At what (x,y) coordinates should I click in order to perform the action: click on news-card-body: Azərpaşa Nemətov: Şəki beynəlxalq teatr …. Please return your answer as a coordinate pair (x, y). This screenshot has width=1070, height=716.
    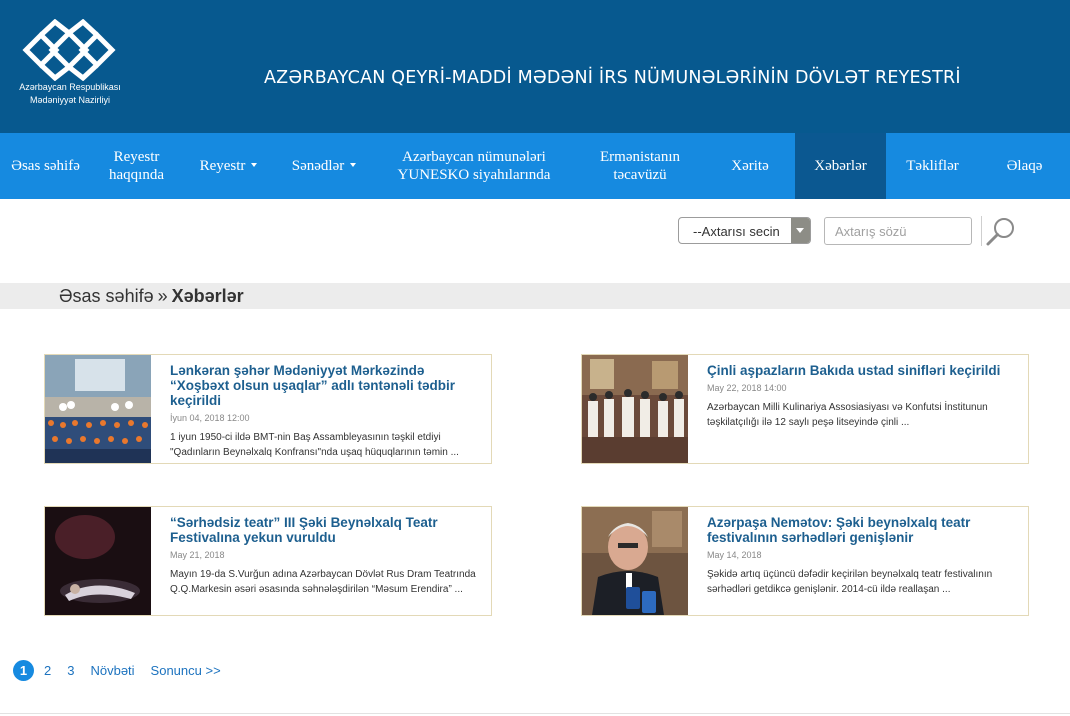
    Looking at the image, I should click on (863, 556).